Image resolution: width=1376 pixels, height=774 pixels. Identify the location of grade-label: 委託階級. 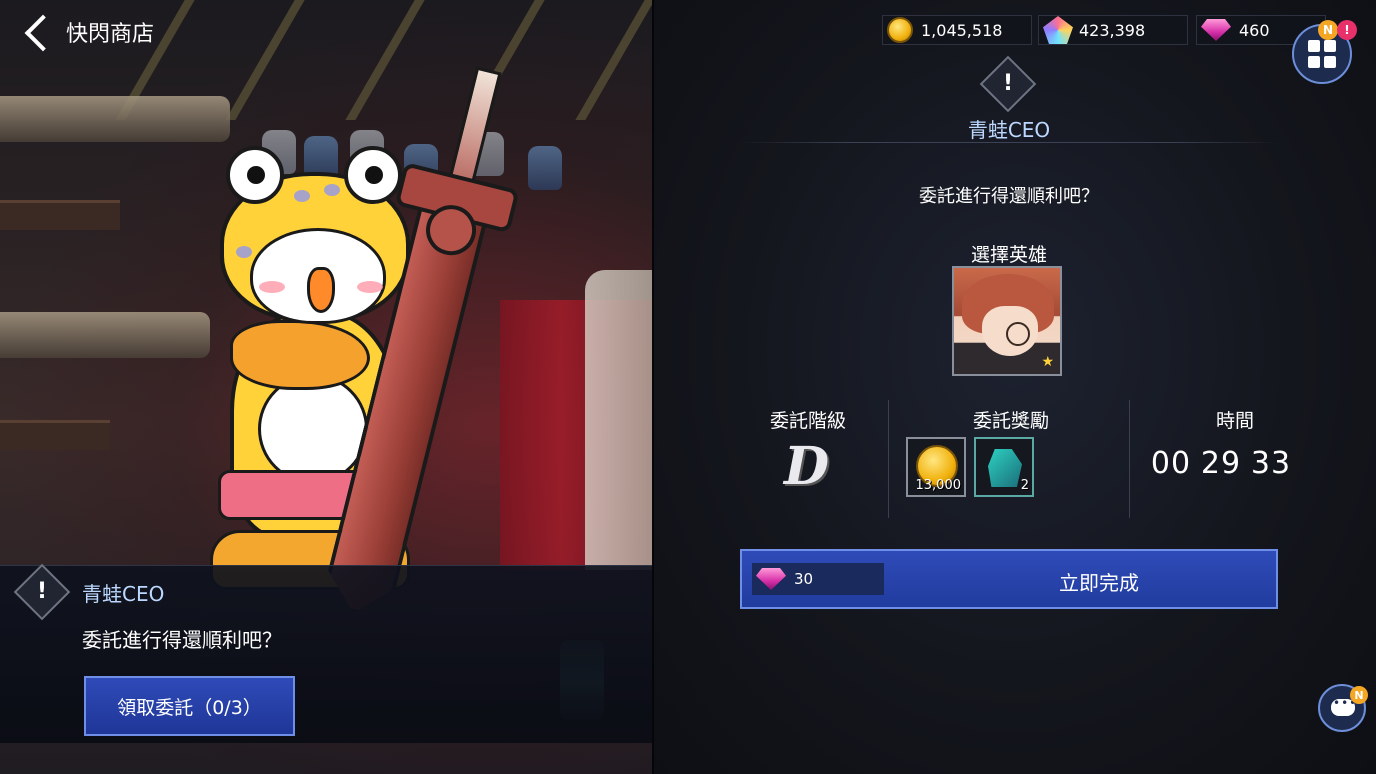
(807, 421).